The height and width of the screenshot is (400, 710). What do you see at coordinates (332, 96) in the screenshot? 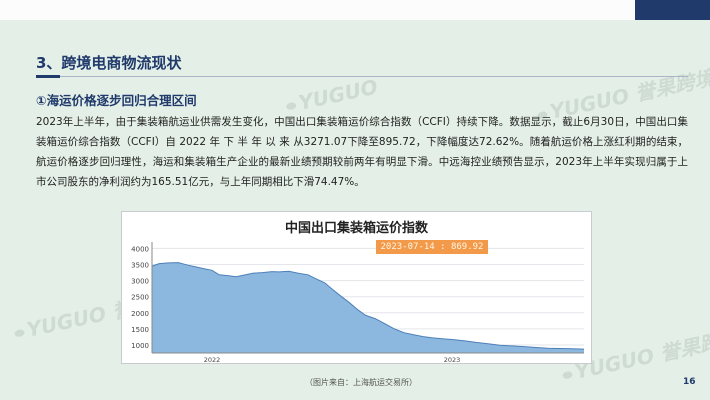
I see `watermark-logo: YUGUO` at bounding box center [332, 96].